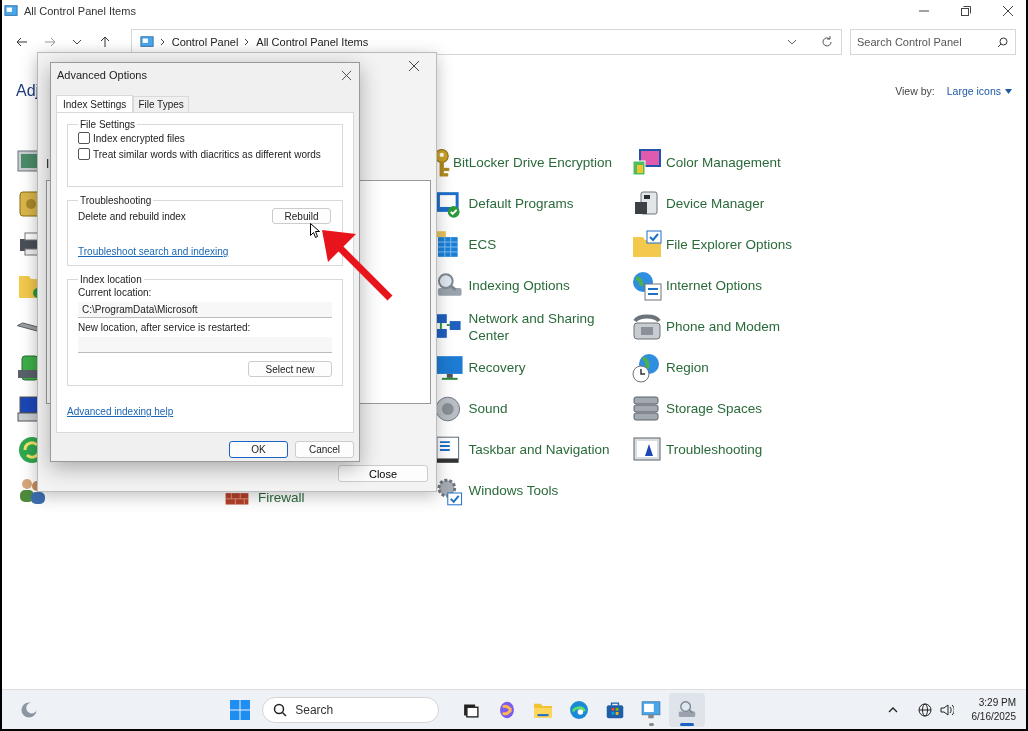  Describe the element at coordinates (748, 203) in the screenshot. I see `control-panel-item: Device Manager` at that location.